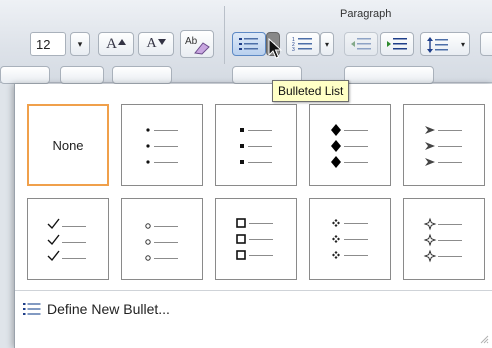 This screenshot has width=492, height=348. What do you see at coordinates (48, 44) in the screenshot?
I see `font-size-field: 12` at bounding box center [48, 44].